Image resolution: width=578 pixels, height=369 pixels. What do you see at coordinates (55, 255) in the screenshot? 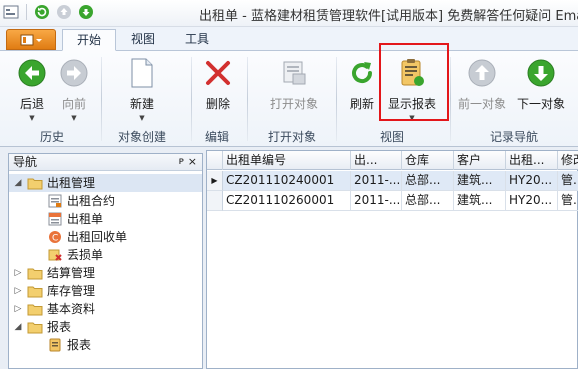
I see `loss-icon` at bounding box center [55, 255].